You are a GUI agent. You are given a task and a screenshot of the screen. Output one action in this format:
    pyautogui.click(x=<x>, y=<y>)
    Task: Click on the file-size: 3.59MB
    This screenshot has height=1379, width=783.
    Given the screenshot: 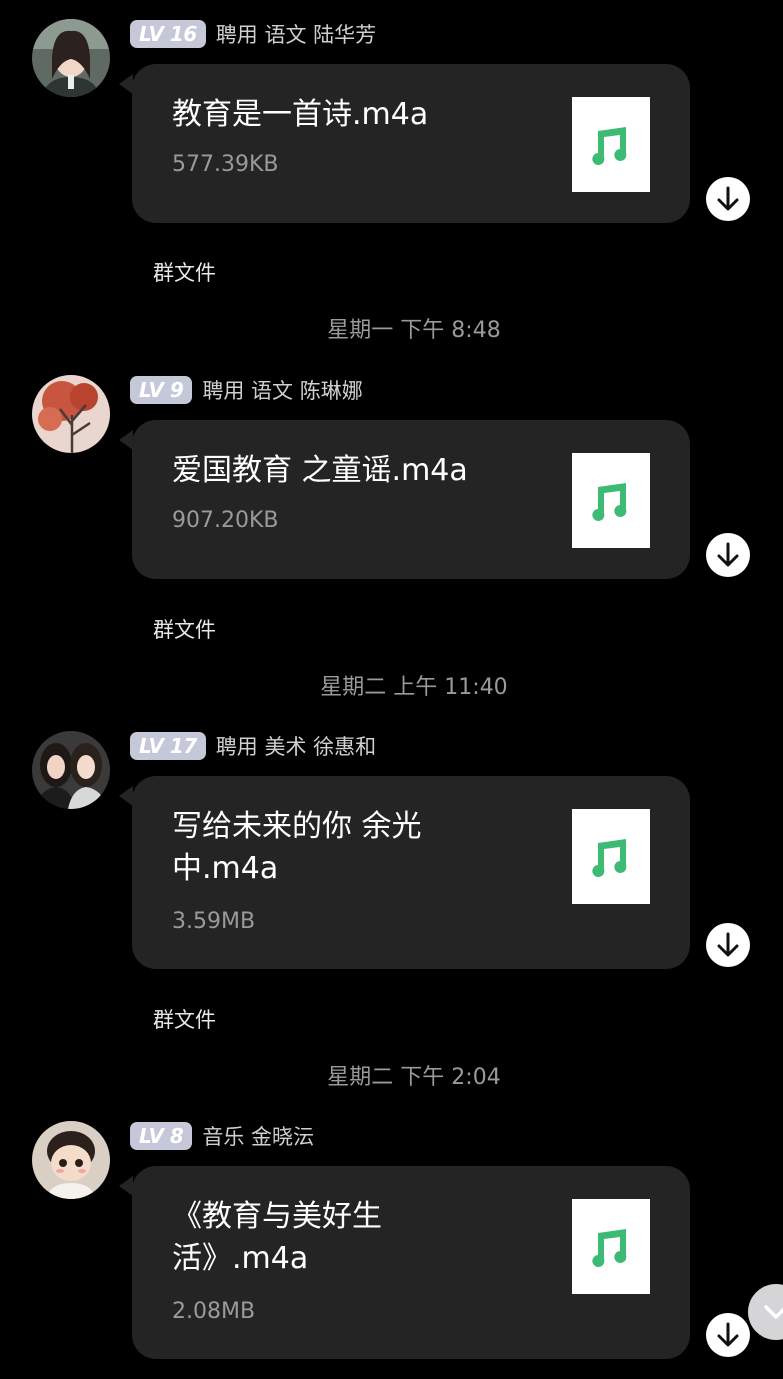 What is the action you would take?
    pyautogui.click(x=214, y=921)
    